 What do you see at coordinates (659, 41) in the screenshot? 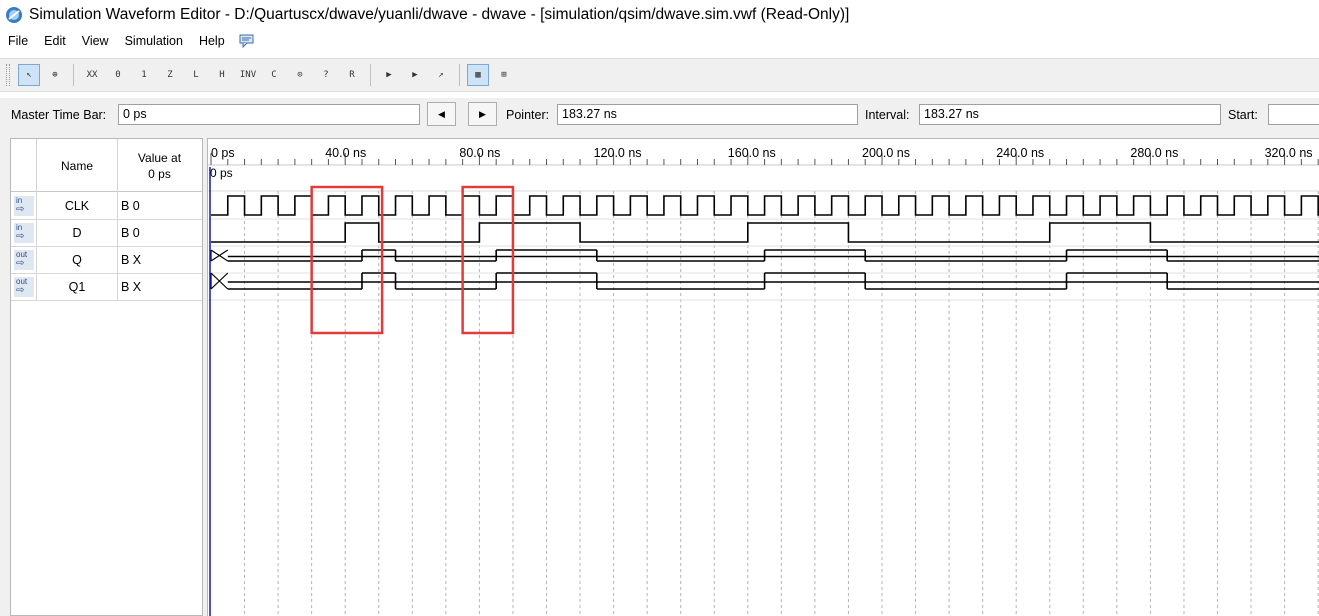
I see `menu-bar: File Edit View Simulation Help` at bounding box center [659, 41].